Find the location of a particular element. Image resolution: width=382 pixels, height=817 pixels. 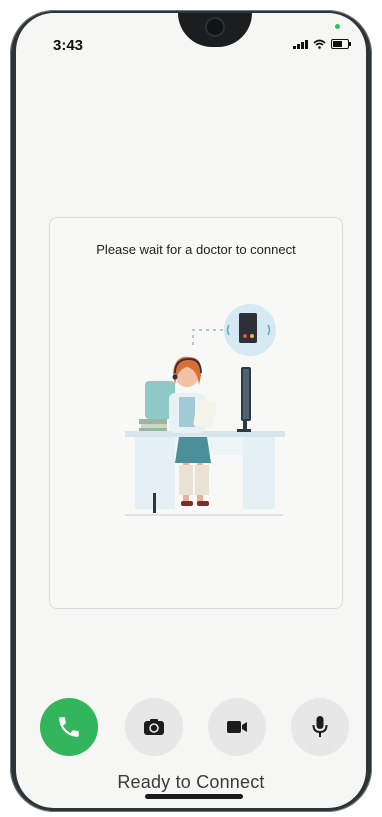

camera-notch is located at coordinates (215, 30).